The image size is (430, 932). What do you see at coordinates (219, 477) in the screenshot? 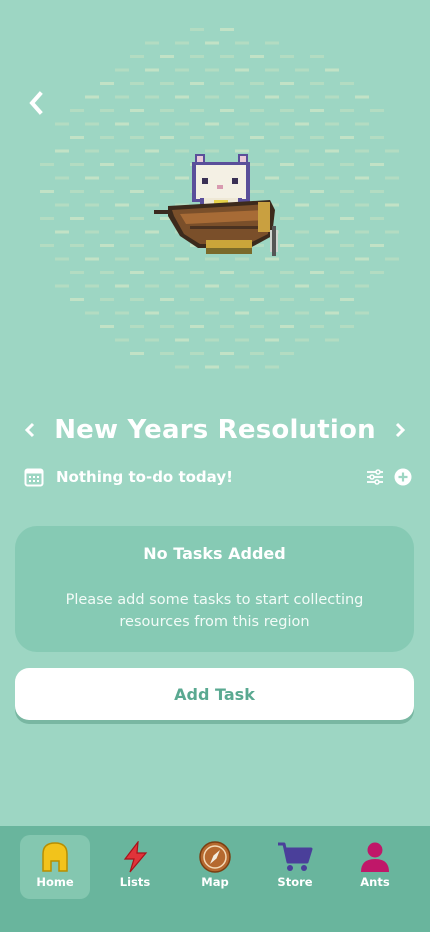
I see `today-status-row: Nothing to-do today!` at bounding box center [219, 477].